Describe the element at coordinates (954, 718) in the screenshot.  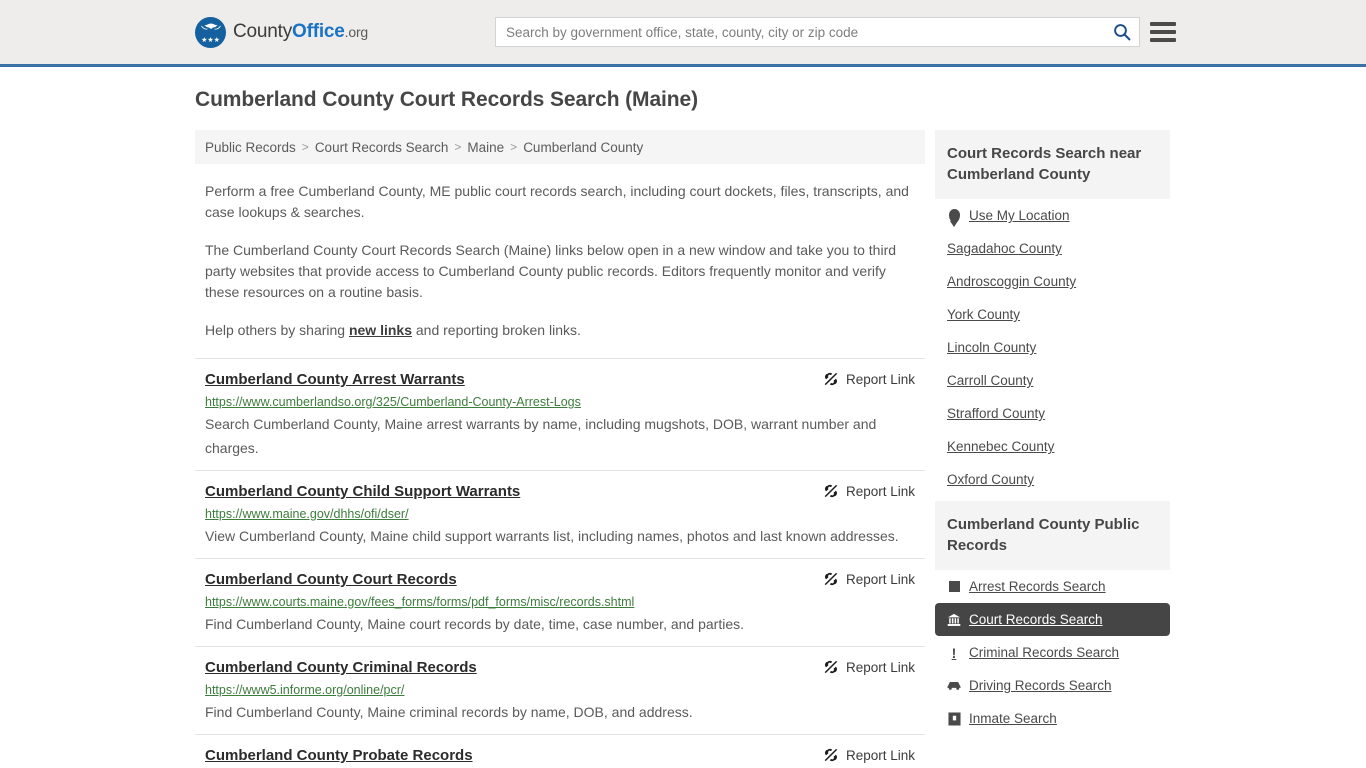
I see `jail-icon` at that location.